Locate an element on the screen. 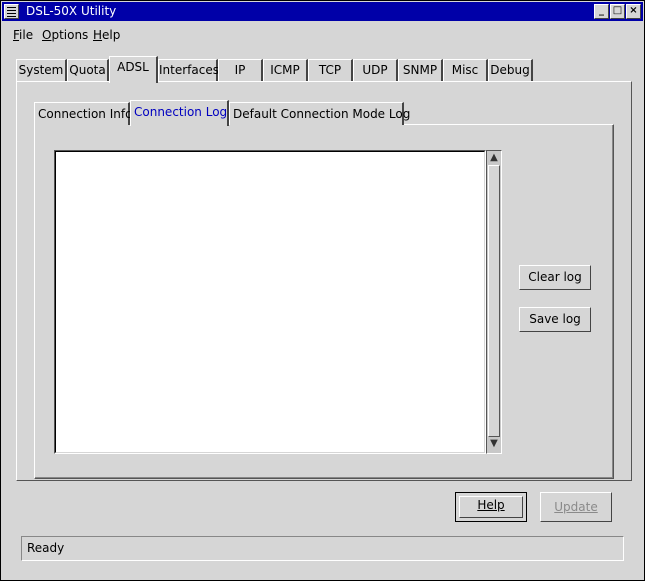 The width and height of the screenshot is (645, 581). close-icon: × is located at coordinates (633, 10).